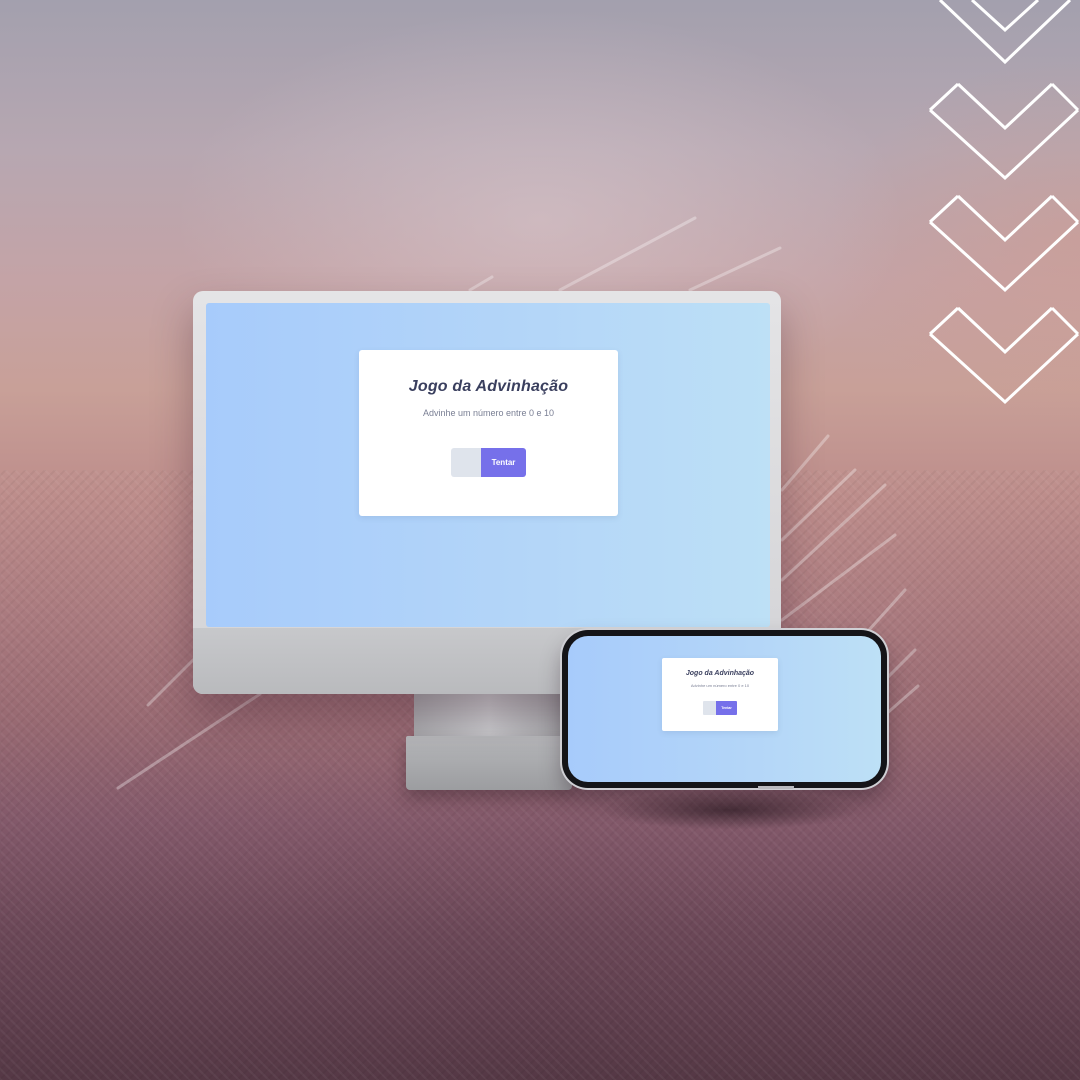 The image size is (1080, 1080). I want to click on mobile-game-title: Jogo da Advinhação, so click(720, 673).